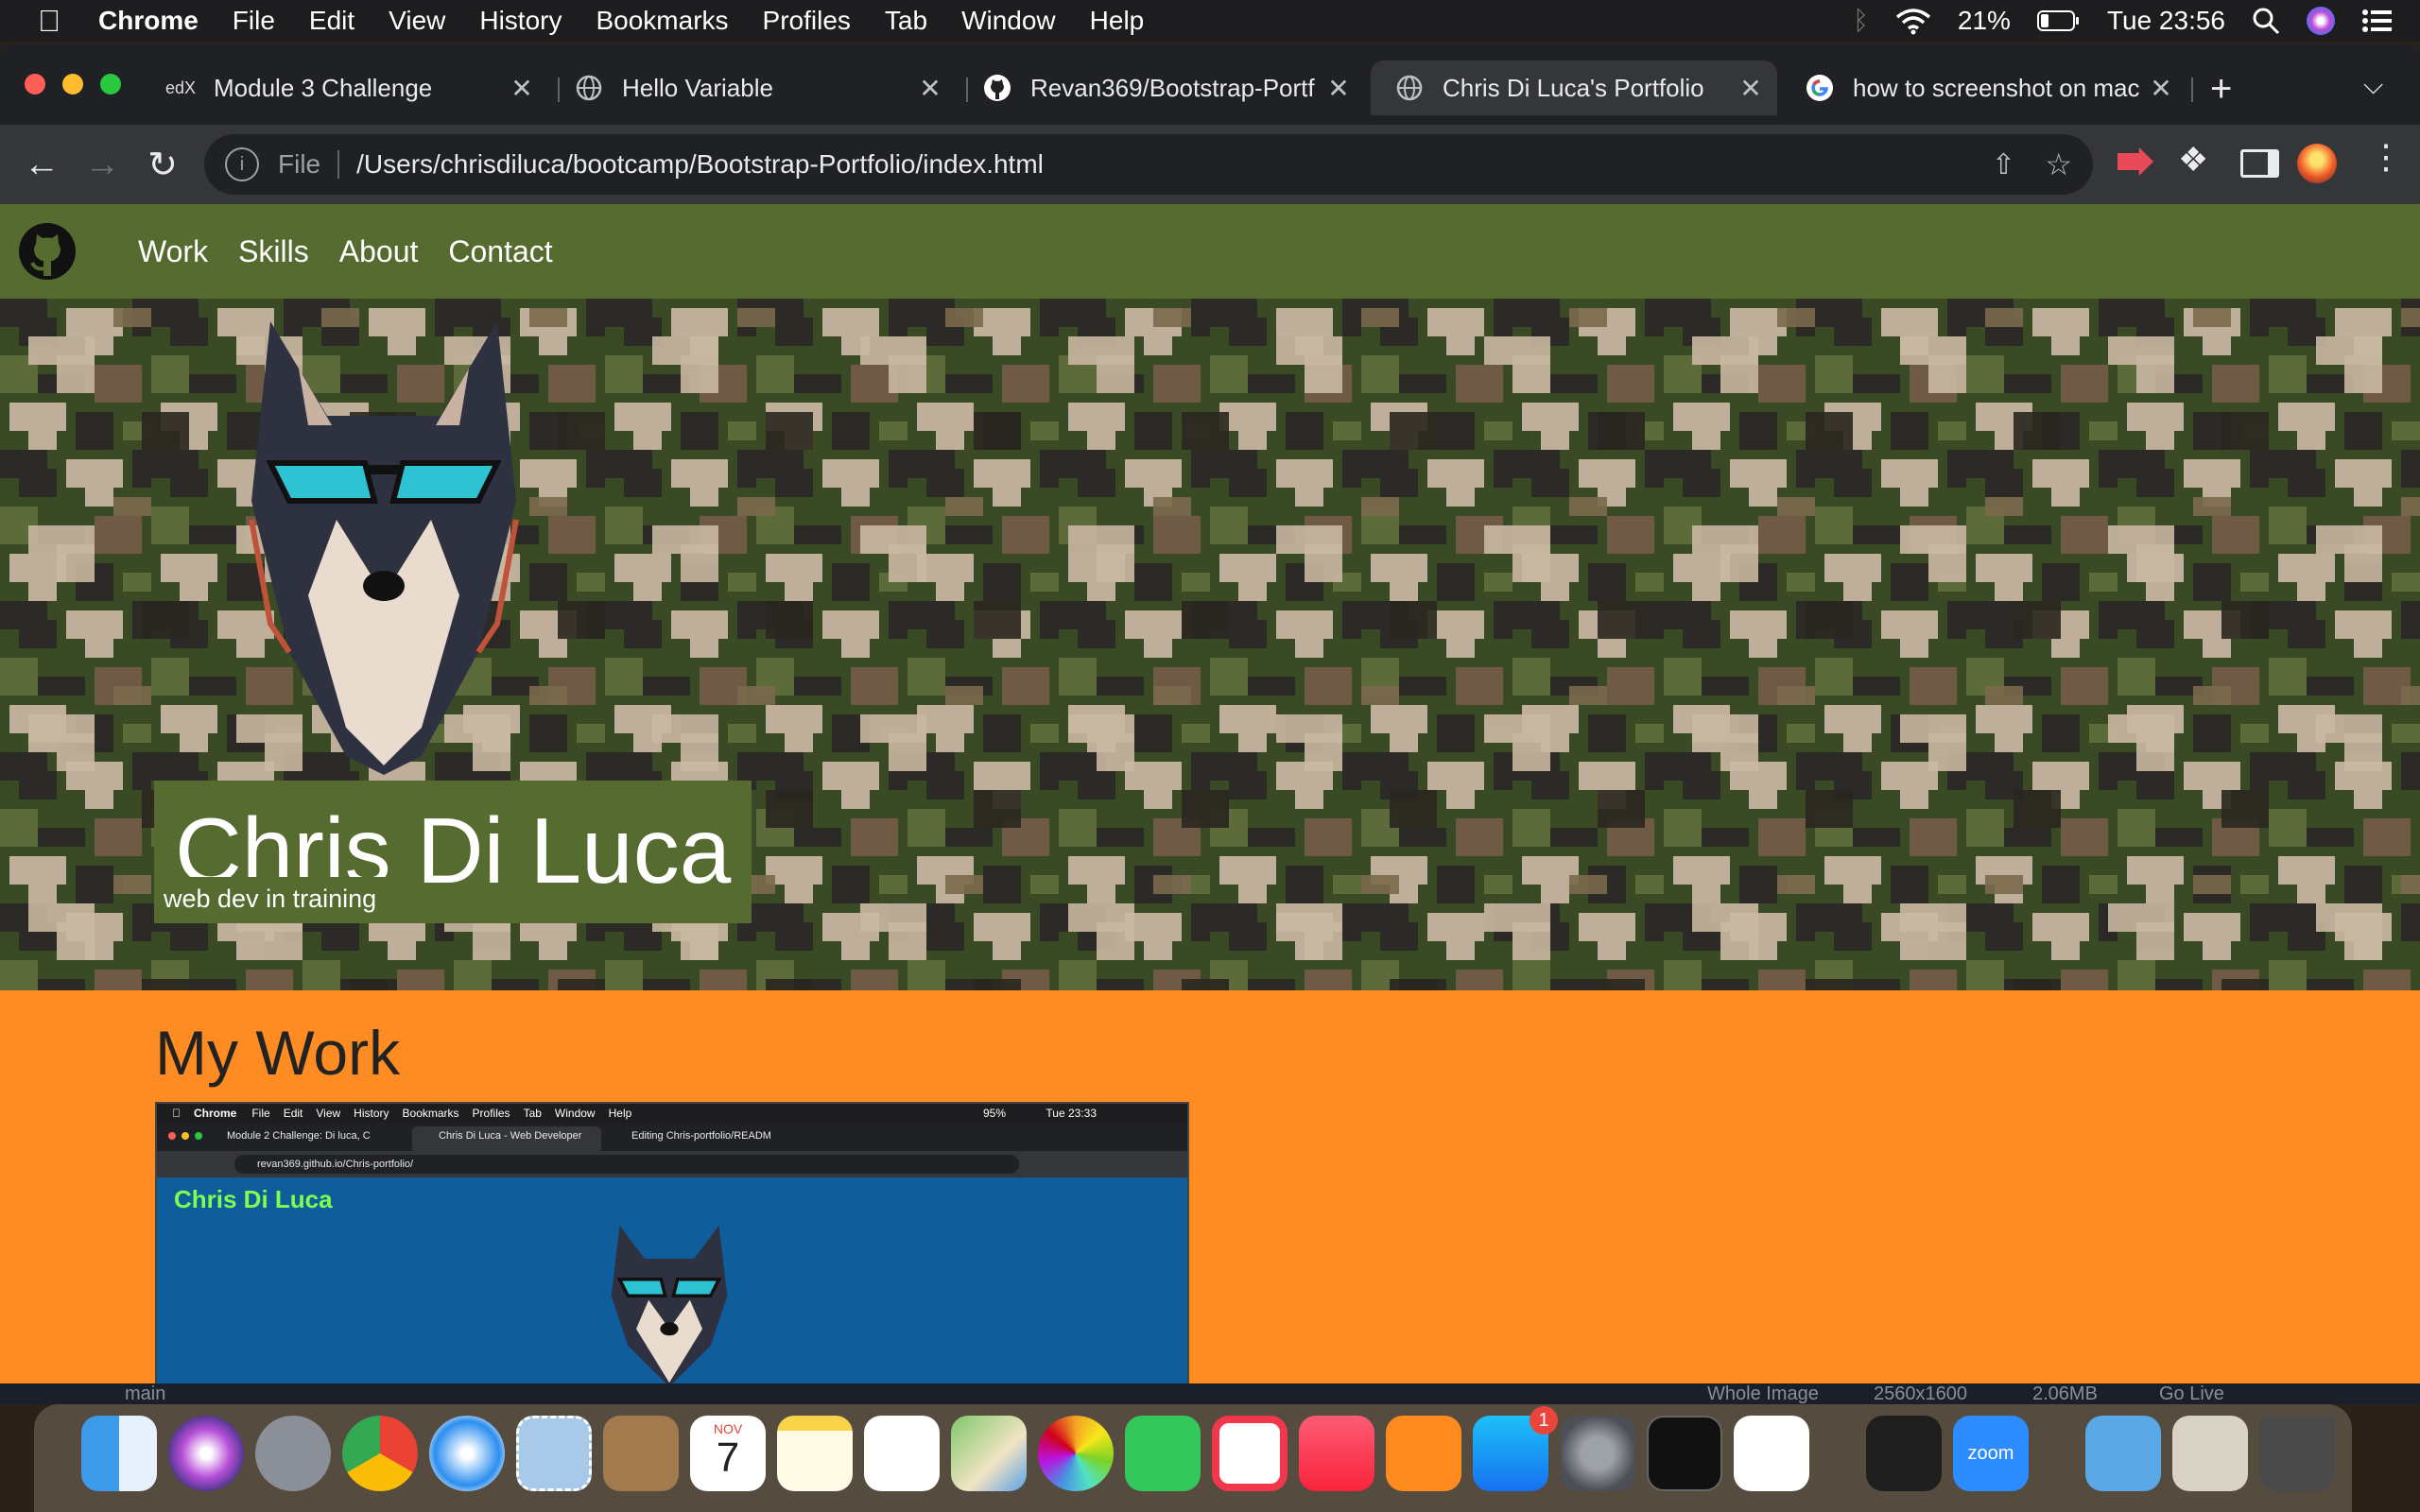 The width and height of the screenshot is (2420, 1512). Describe the element at coordinates (35, 84) in the screenshot. I see `close-window-button` at that location.